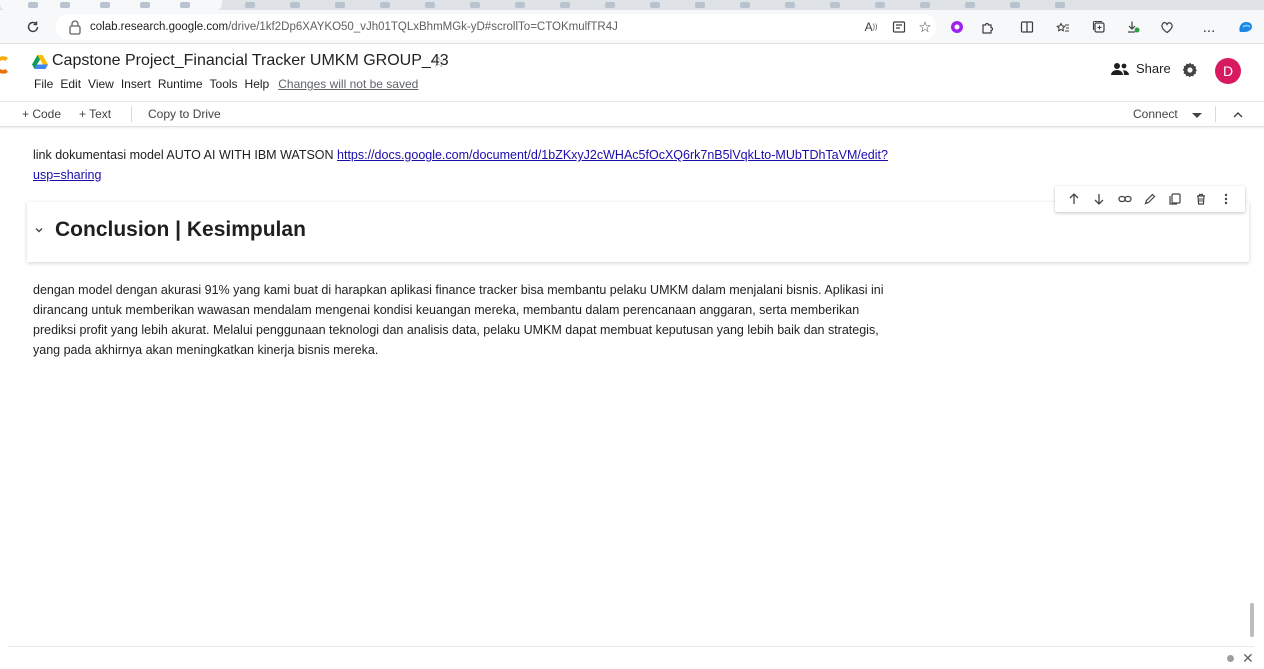 The width and height of the screenshot is (1264, 669). Describe the element at coordinates (1167, 27) in the screenshot. I see `browser-essentials-icon` at that location.